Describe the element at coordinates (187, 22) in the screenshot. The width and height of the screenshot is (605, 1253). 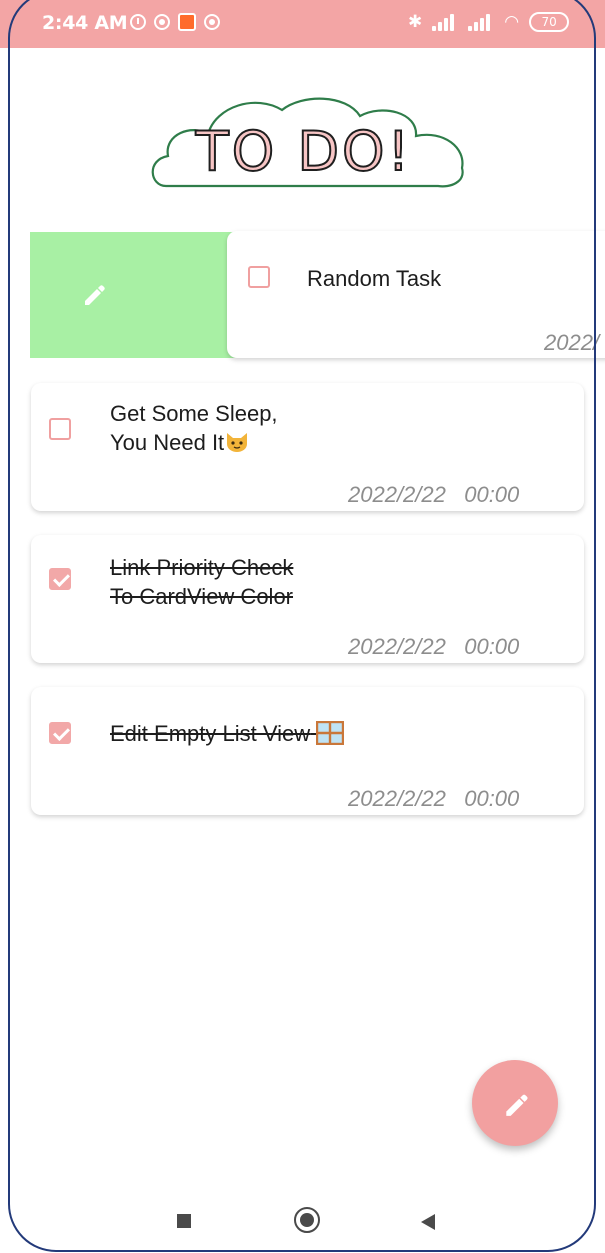
I see `app-notification-icon` at that location.